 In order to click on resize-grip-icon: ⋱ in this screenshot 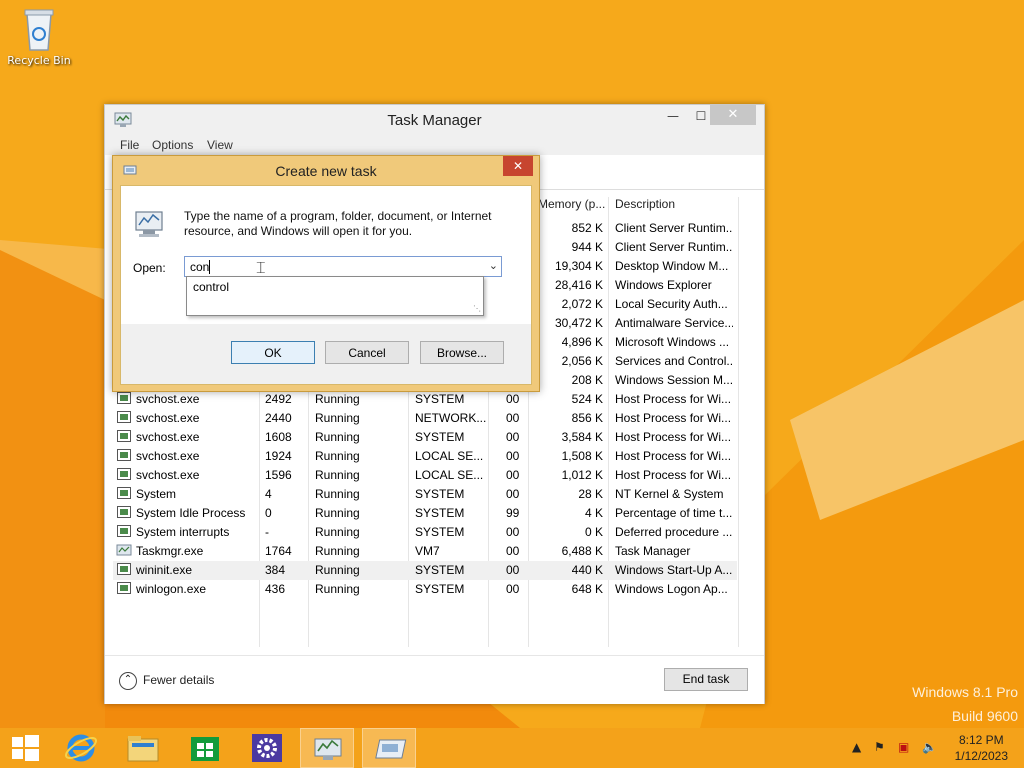, I will do `click(477, 309)`.